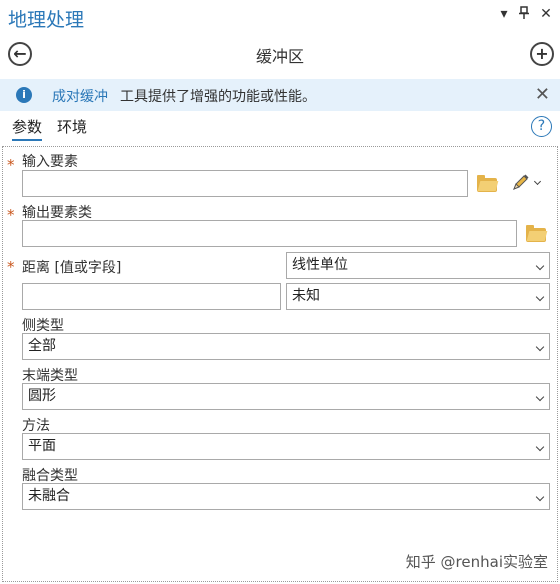 Image resolution: width=560 pixels, height=584 pixels. Describe the element at coordinates (542, 54) in the screenshot. I see `add-button: +` at that location.